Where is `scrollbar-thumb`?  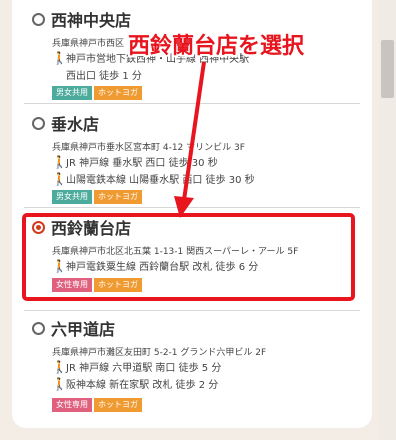
scrollbar-thumb is located at coordinates (387, 69).